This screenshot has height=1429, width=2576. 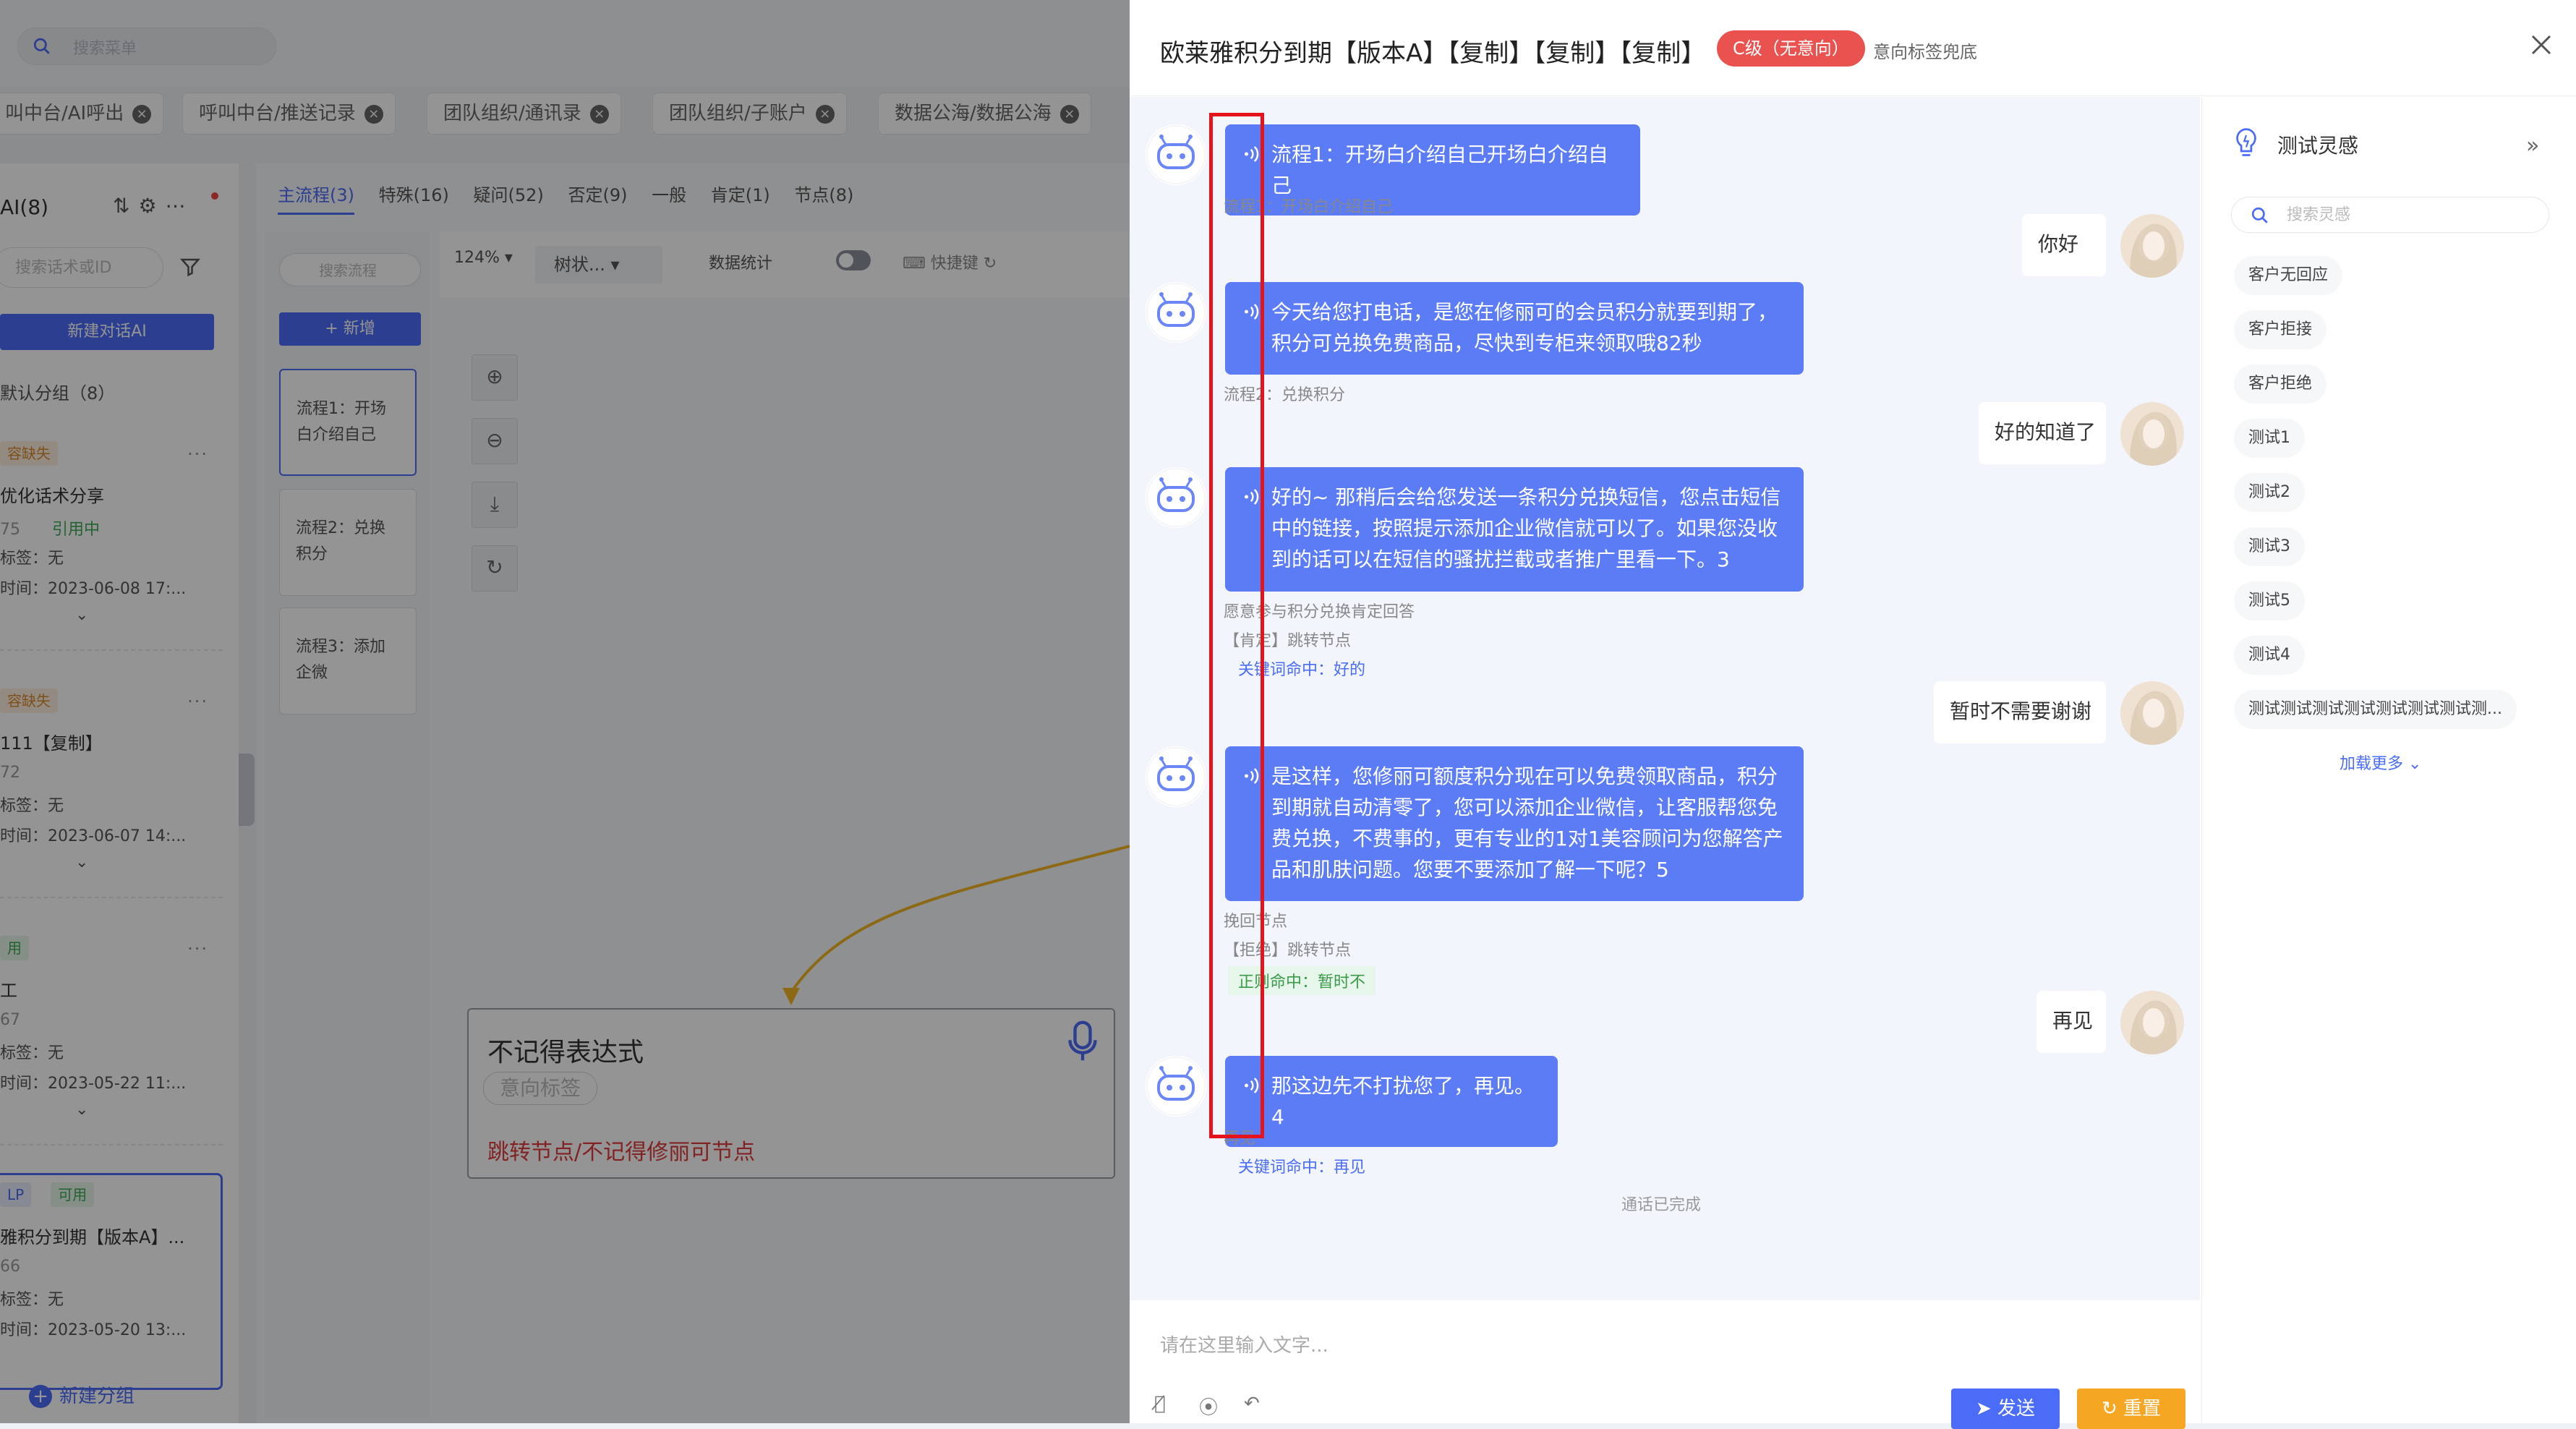 I want to click on inspiration-item: 测试1, so click(x=2269, y=438).